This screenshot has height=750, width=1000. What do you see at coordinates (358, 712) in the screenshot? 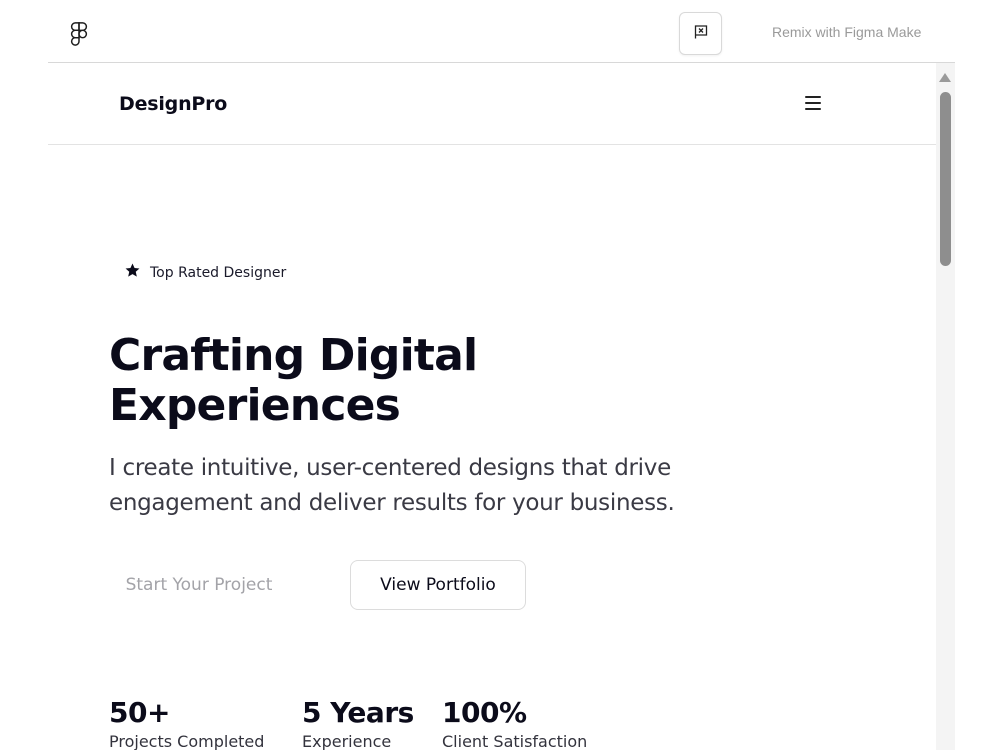
I see `stat-value: 5 Years` at bounding box center [358, 712].